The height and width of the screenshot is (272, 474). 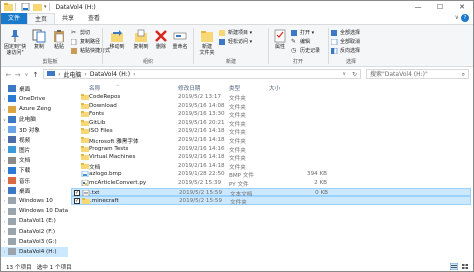 What do you see at coordinates (417, 74) in the screenshot?
I see `search-input: 搜索"DataVol4 (H:)" ⌕` at bounding box center [417, 74].